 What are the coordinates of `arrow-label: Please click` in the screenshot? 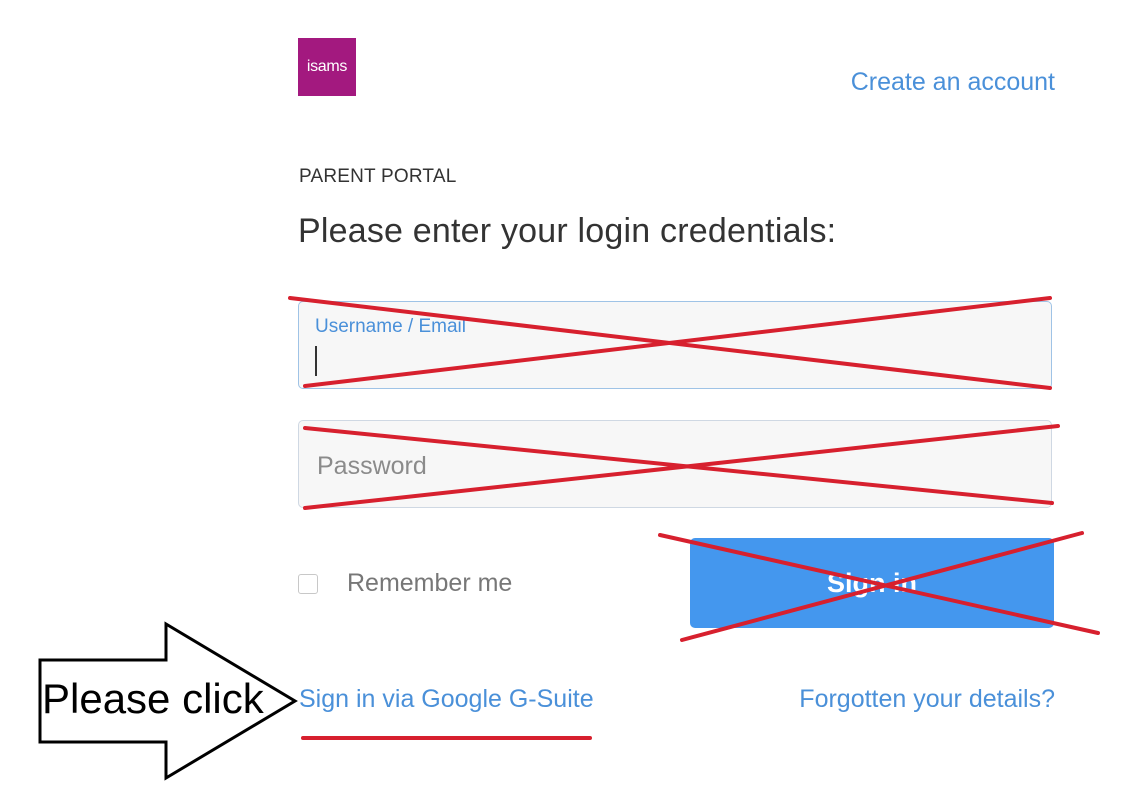 It's located at (153, 698).